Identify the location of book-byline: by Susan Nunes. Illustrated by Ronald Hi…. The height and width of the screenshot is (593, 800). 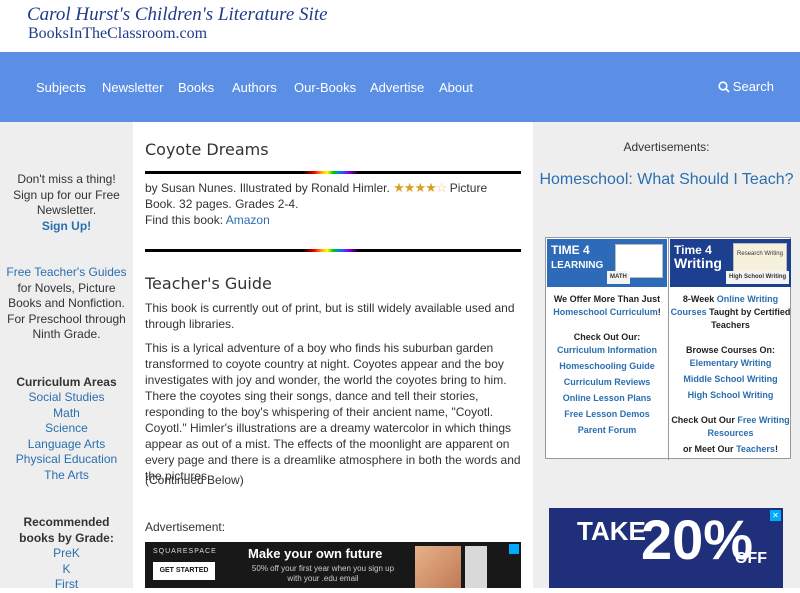
(333, 204).